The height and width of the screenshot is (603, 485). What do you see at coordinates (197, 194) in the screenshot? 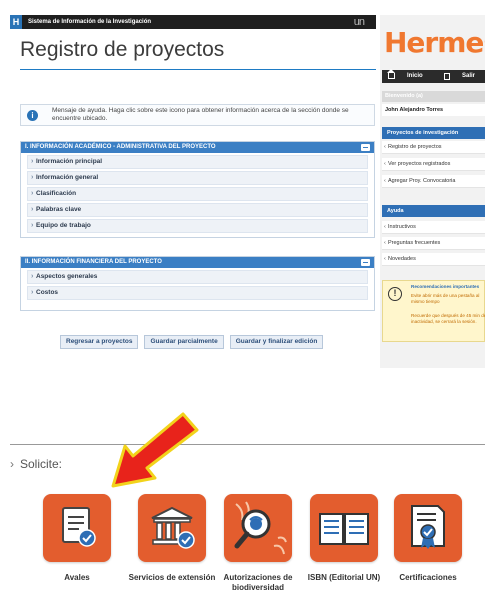
I see `section-clasificacion: Clasificación` at bounding box center [197, 194].